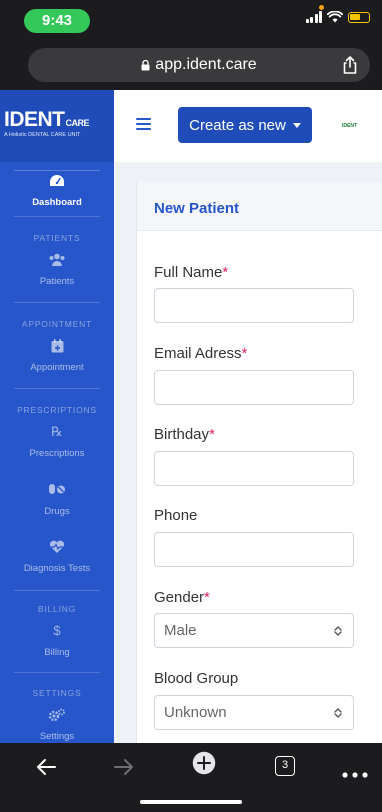 The image size is (382, 812). I want to click on home-indicator, so click(191, 802).